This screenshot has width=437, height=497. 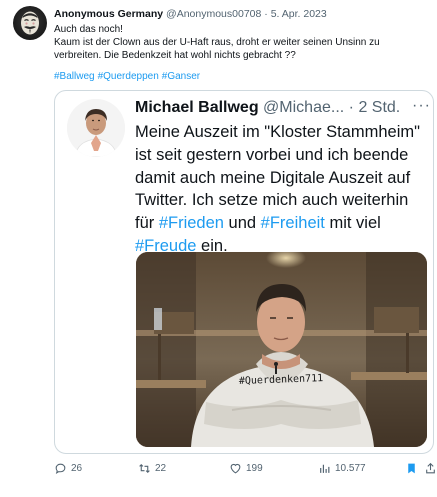 What do you see at coordinates (235, 468) in the screenshot?
I see `heart-icon` at bounding box center [235, 468].